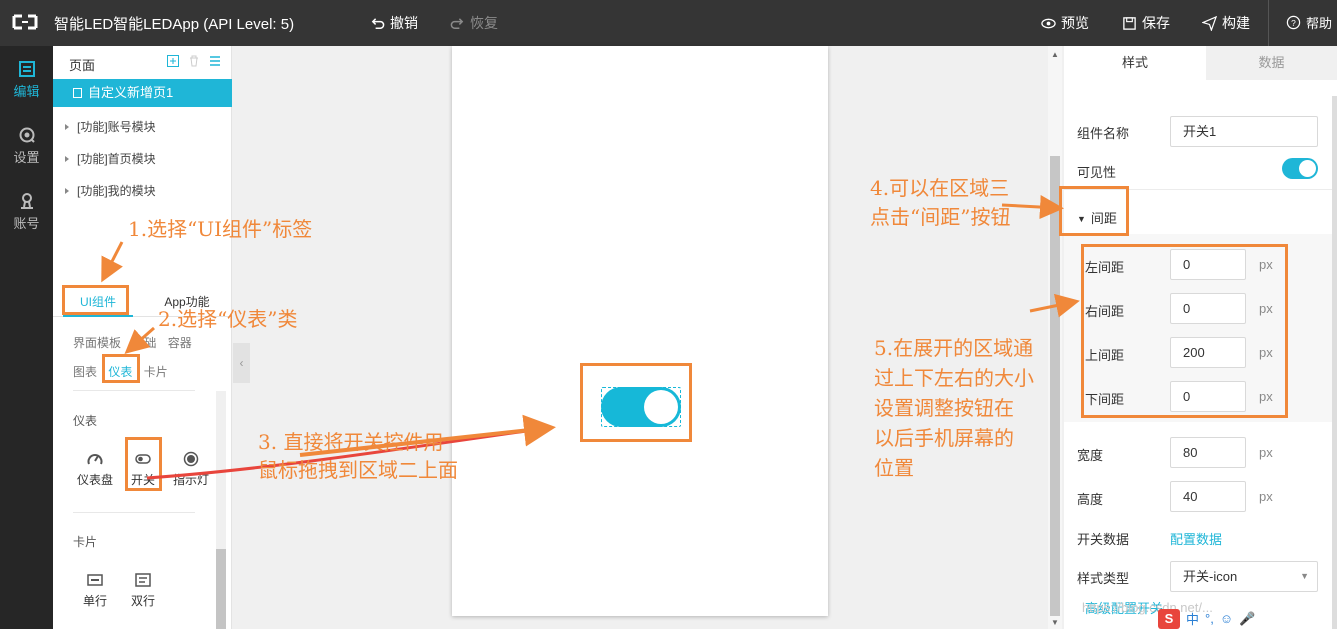  Describe the element at coordinates (944, 438) in the screenshot. I see `annotation-step-5-line4: 以后手机屏幕的` at that location.